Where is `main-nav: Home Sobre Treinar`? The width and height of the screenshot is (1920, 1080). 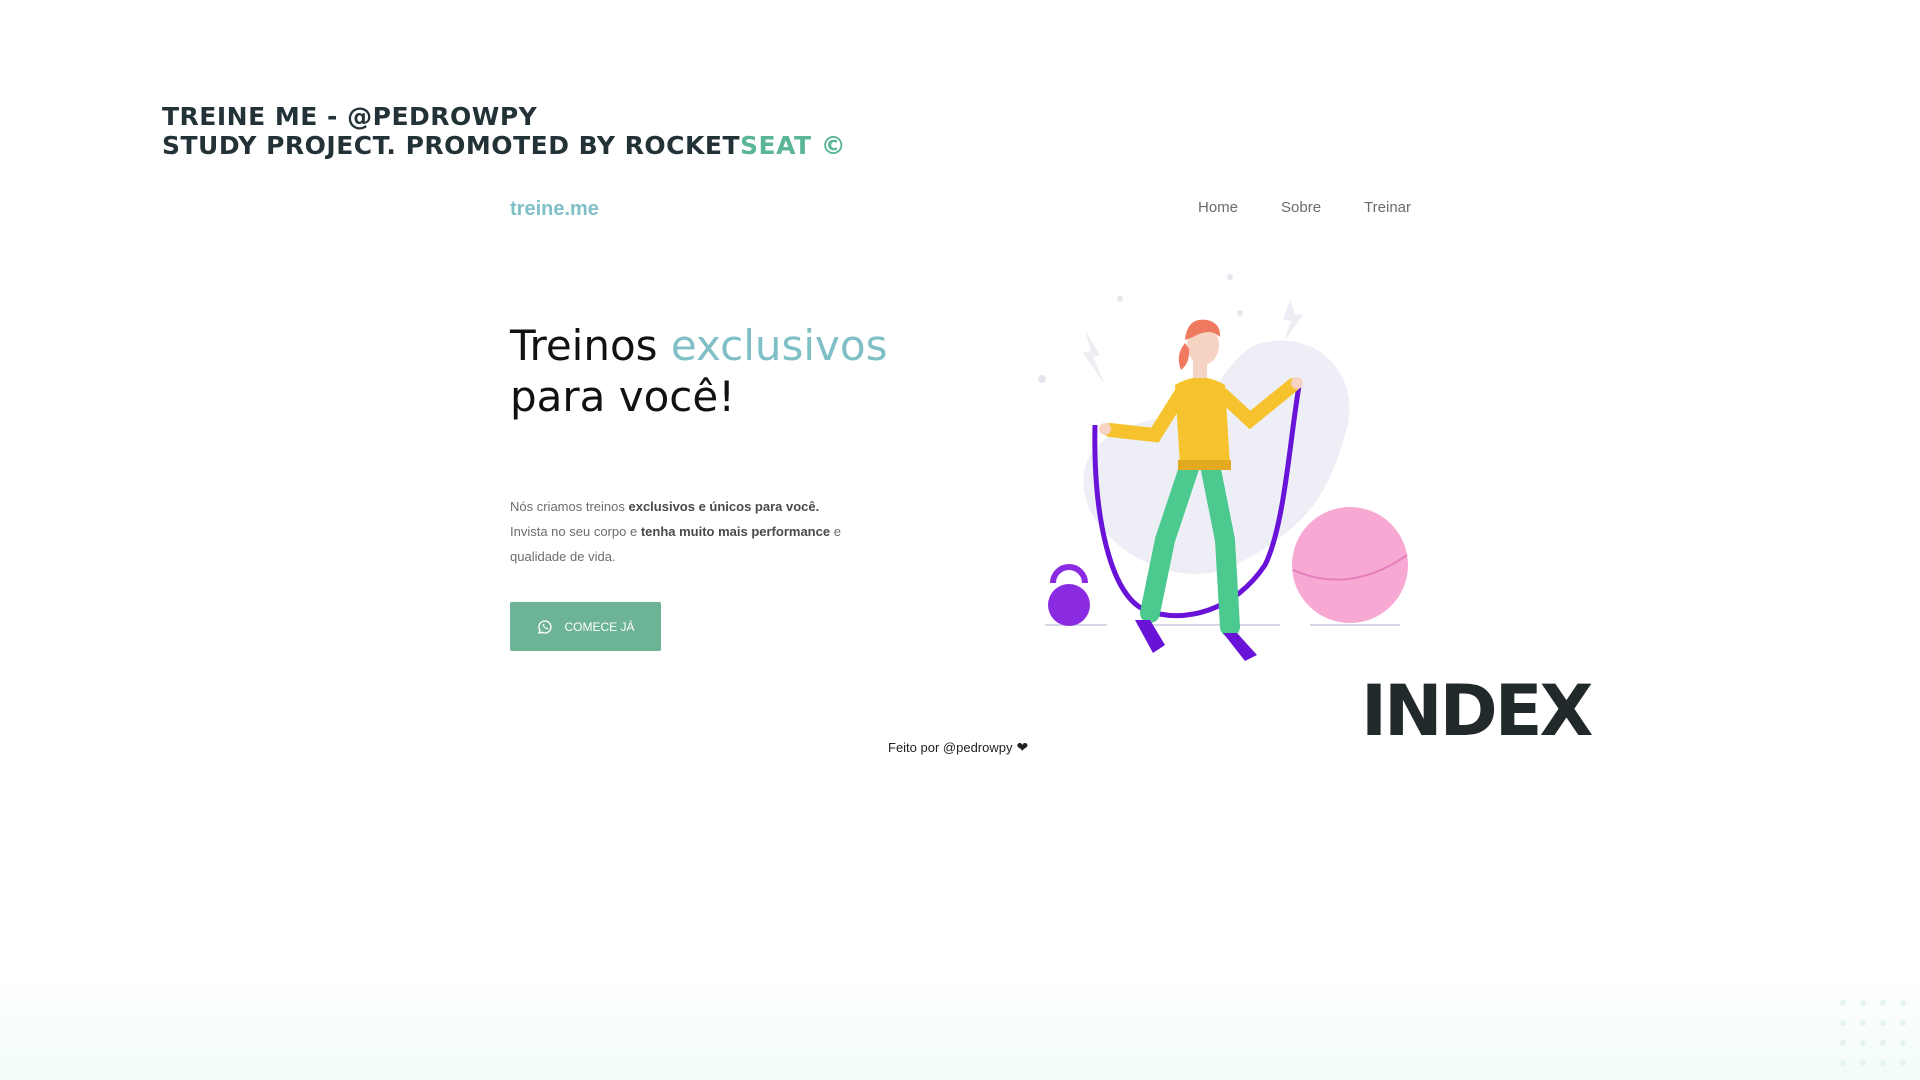
main-nav: Home Sobre Treinar is located at coordinates (1304, 207).